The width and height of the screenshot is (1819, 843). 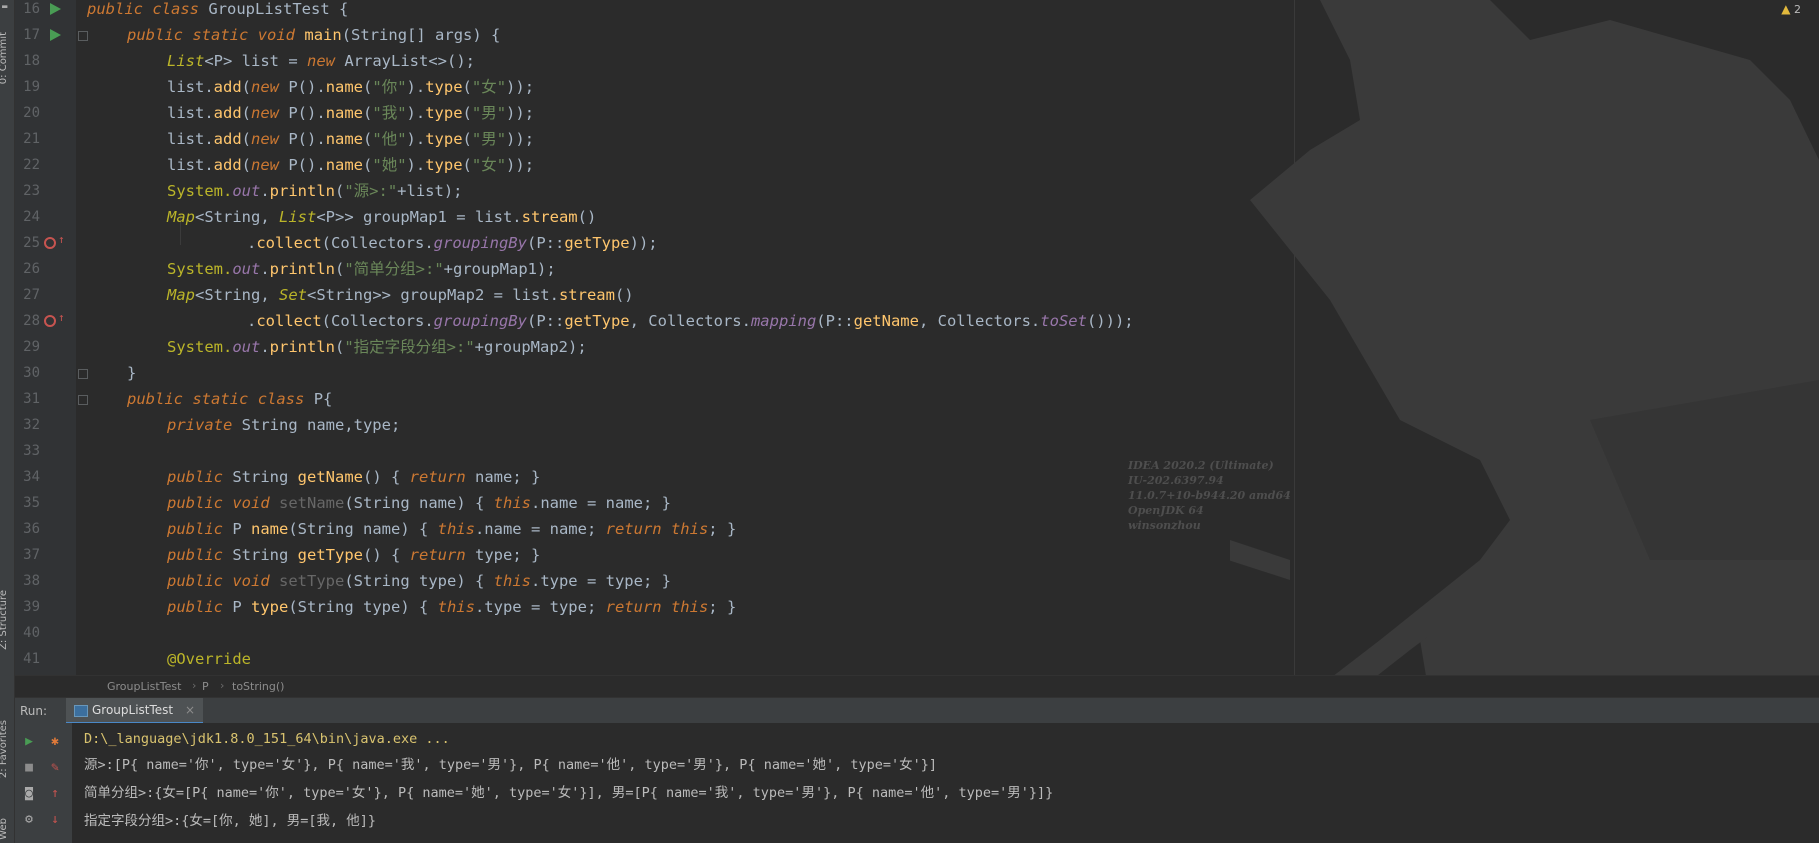 What do you see at coordinates (55, 820) in the screenshot?
I see `down-arrow-icon: ↓` at bounding box center [55, 820].